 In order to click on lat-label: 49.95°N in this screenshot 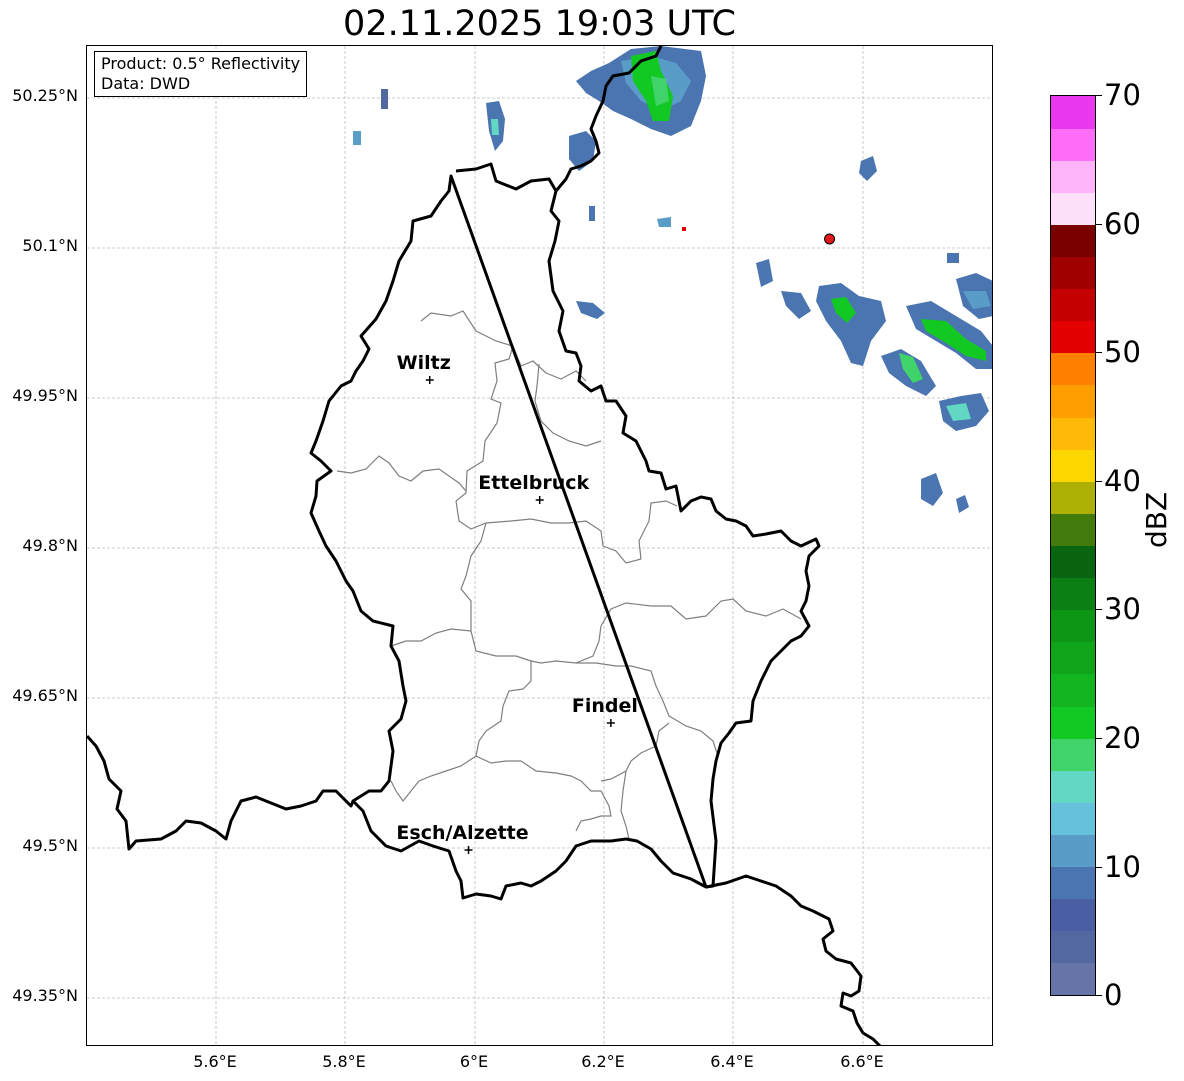, I will do `click(45, 395)`.